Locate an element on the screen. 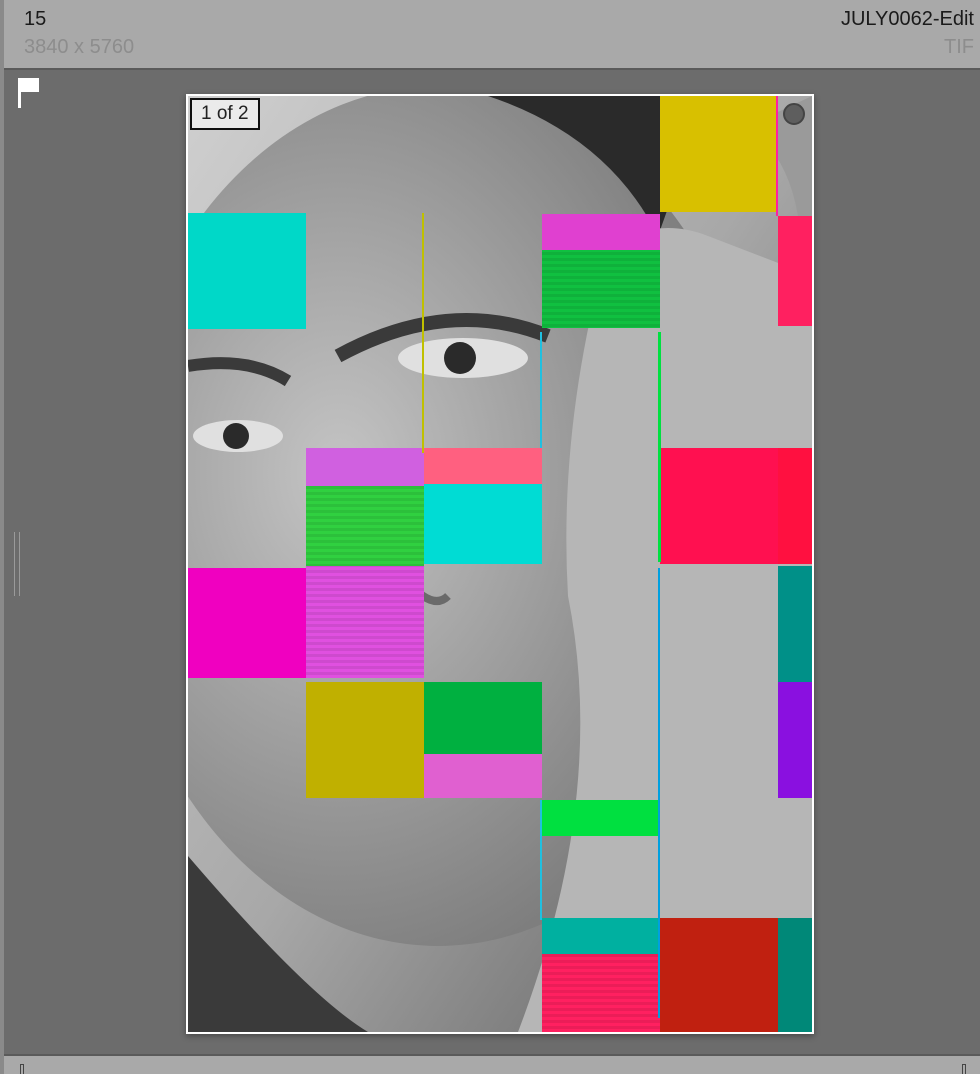  cell-header: 15 3840 x 5760 JULY0062-Edit TIF is located at coordinates (492, 35).